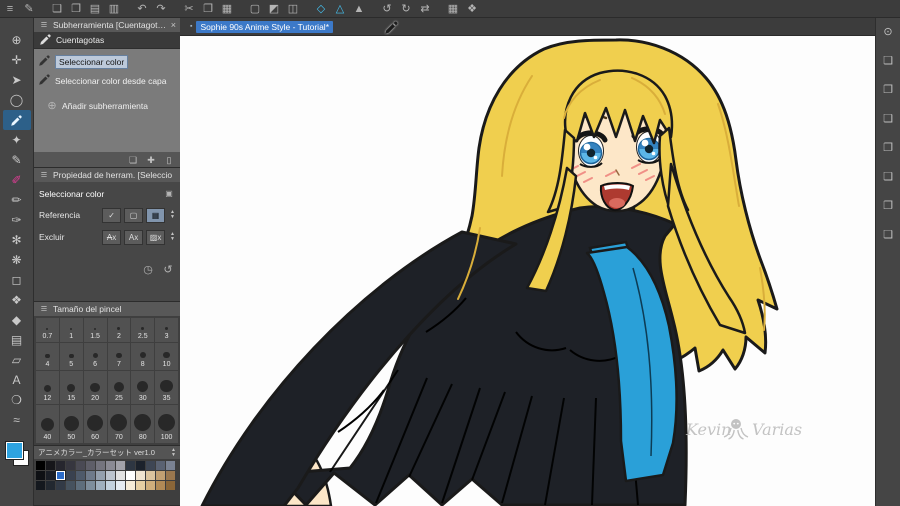 Image resolution: width=900 pixels, height=506 pixels. Describe the element at coordinates (71, 388) in the screenshot. I see `brush-size-cell: 15` at that location.